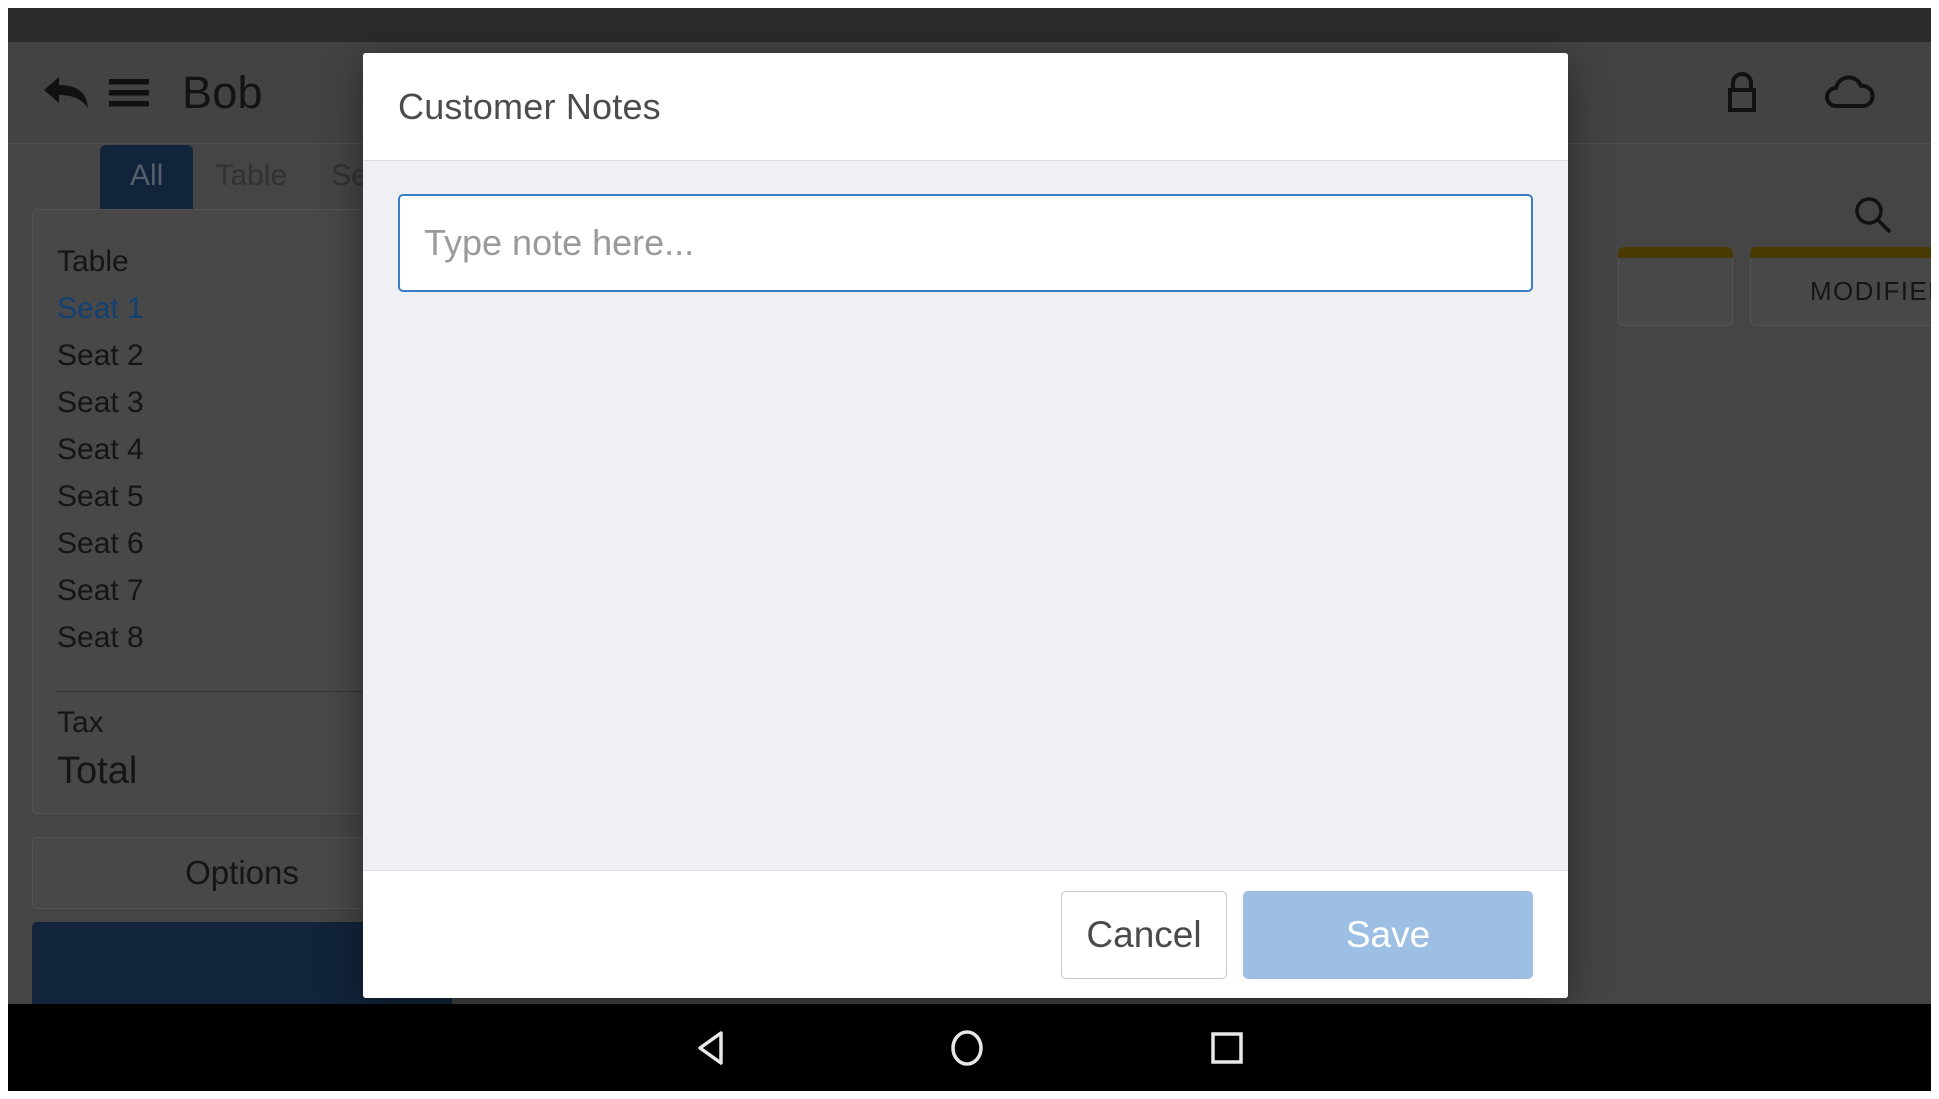  I want to click on status-bar, so click(969, 25).